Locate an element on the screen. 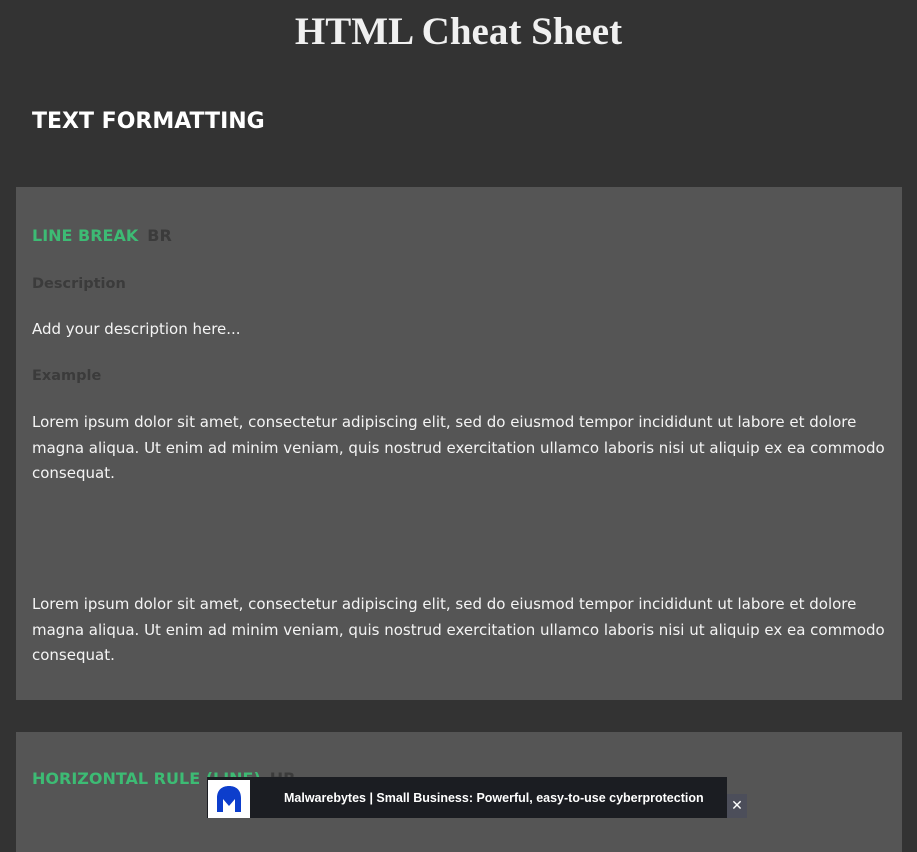  section-heading: TEXT FORMATTING is located at coordinates (148, 121).